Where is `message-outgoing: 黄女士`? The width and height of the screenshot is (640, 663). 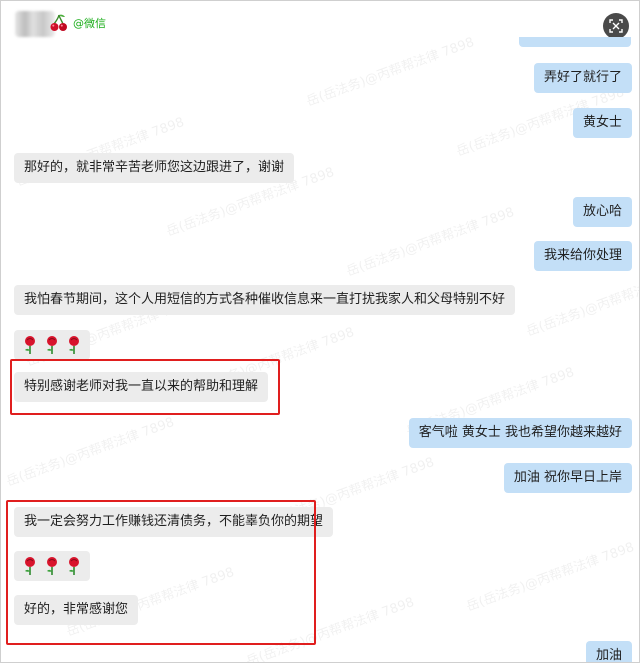
message-outgoing: 黄女士 is located at coordinates (602, 123).